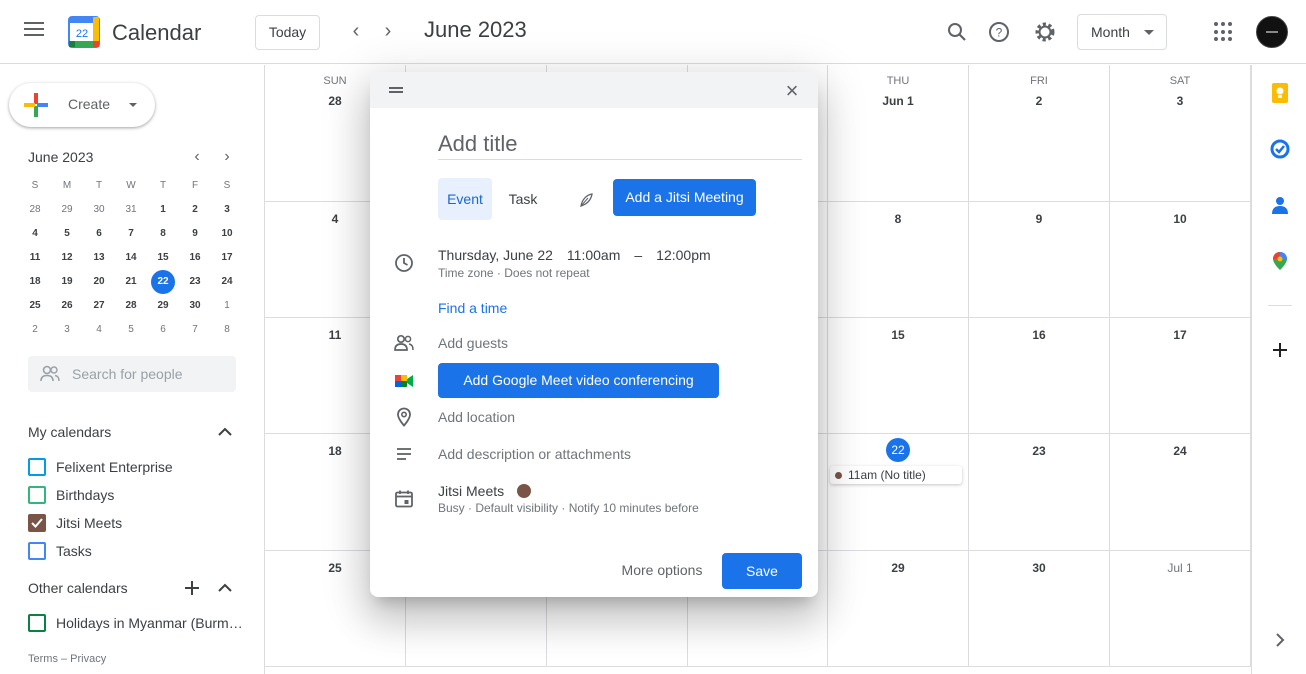 The image size is (1306, 674). I want to click on day-cell: 9, so click(1039, 260).